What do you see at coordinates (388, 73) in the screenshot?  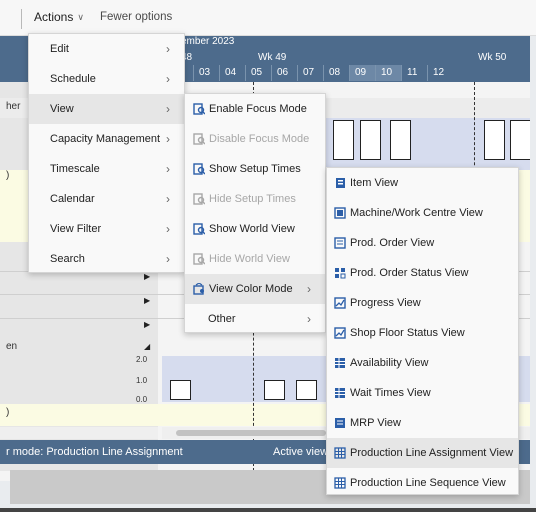 I see `day-label: 10` at bounding box center [388, 73].